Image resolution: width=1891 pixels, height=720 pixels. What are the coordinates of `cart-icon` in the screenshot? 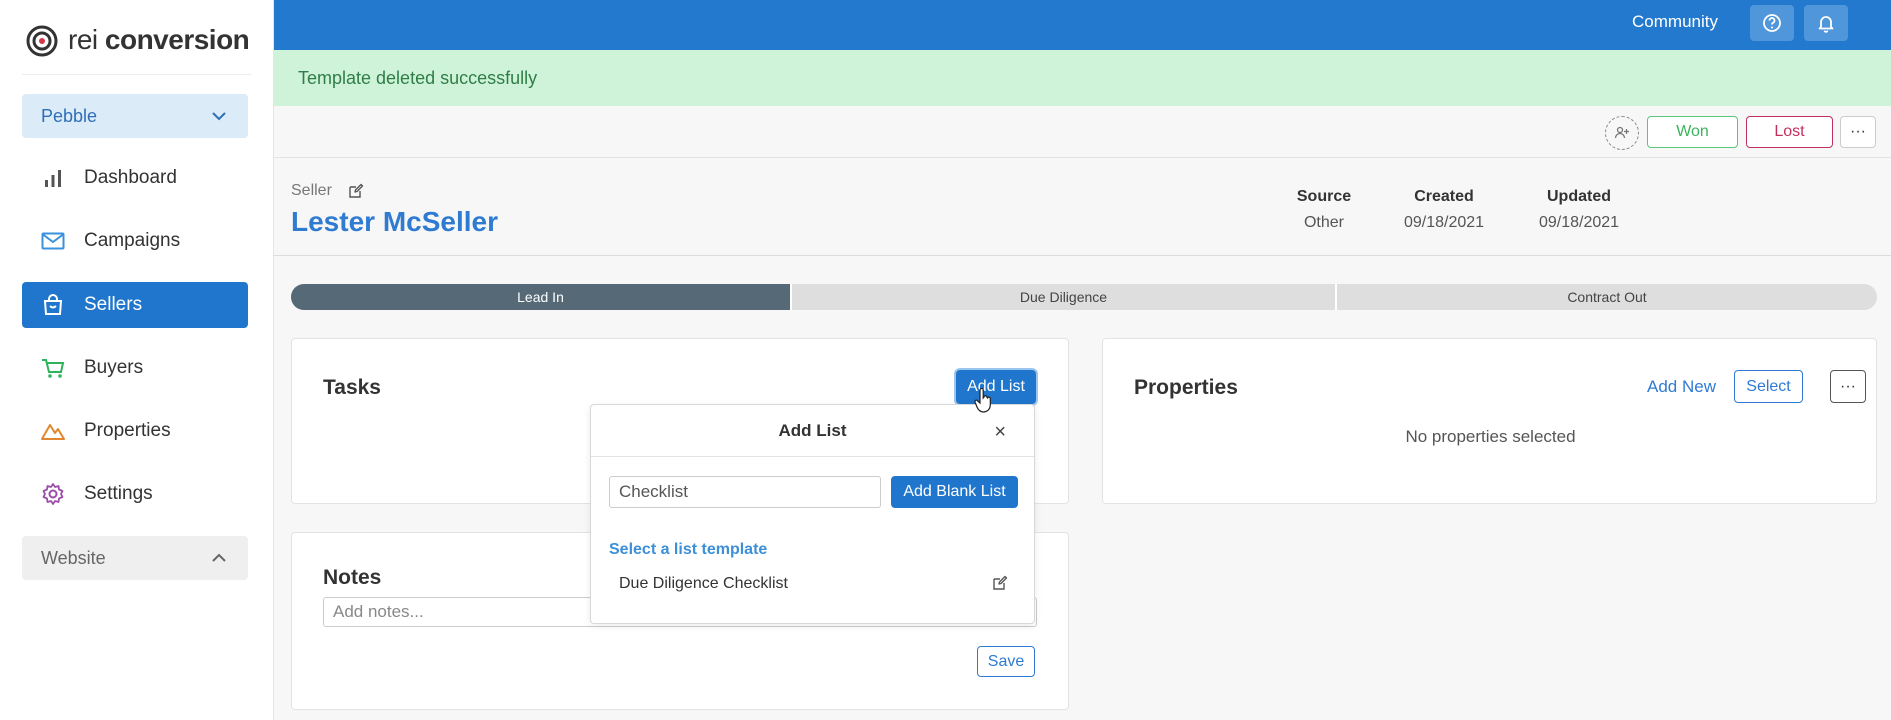 It's located at (53, 368).